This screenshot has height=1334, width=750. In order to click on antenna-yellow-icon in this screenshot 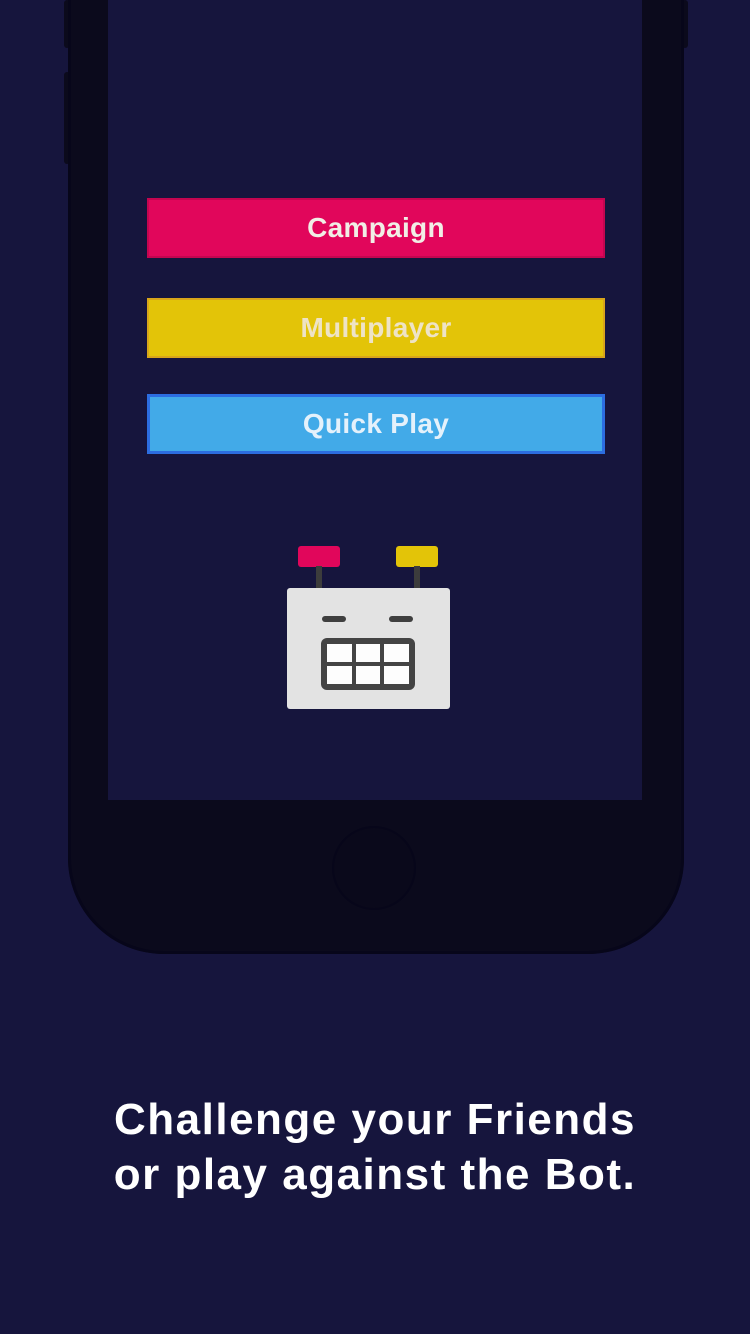, I will do `click(417, 556)`.